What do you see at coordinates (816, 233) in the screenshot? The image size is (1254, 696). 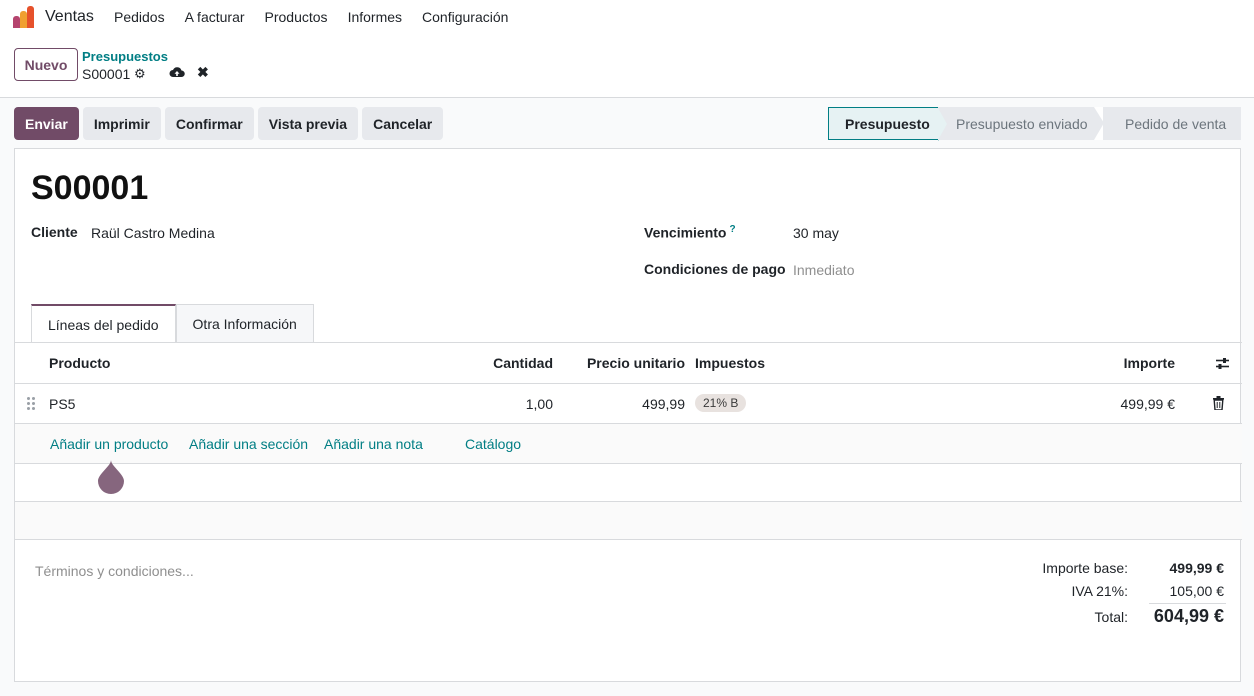 I see `due-date-field: 30 may` at bounding box center [816, 233].